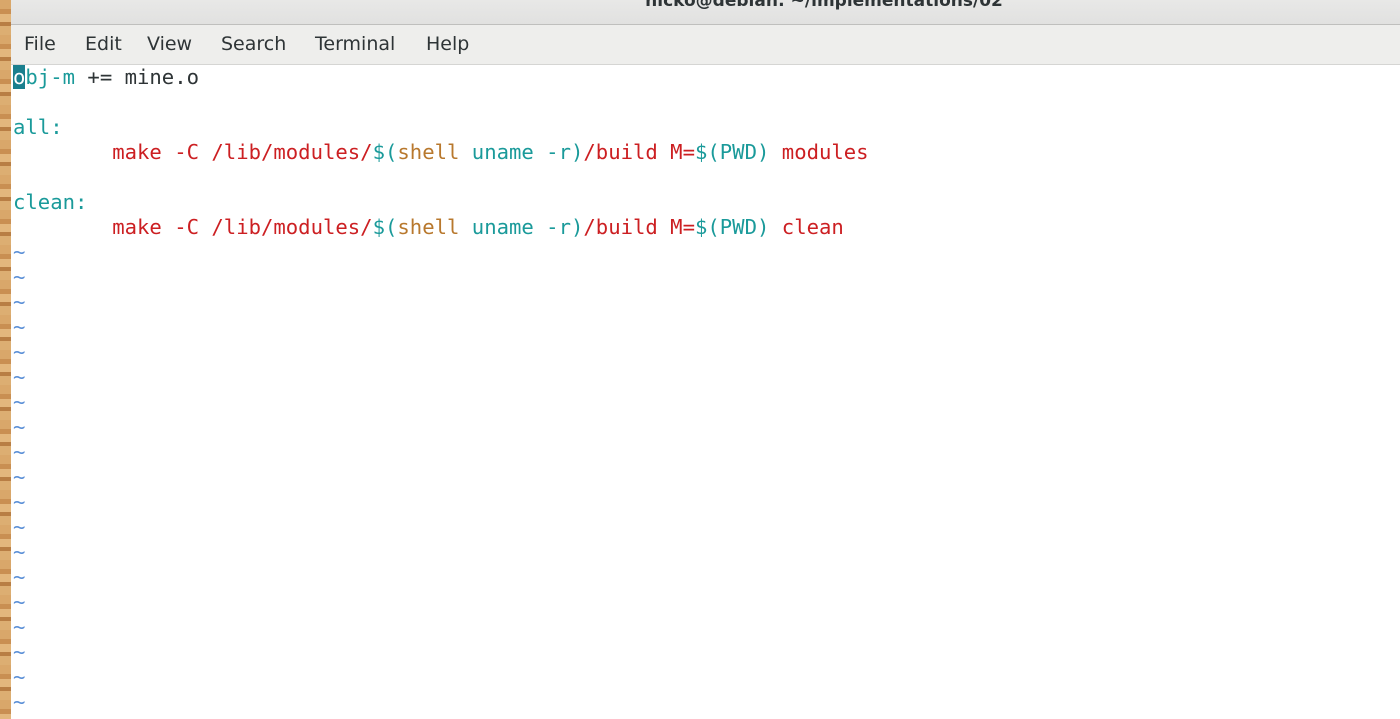 This screenshot has height=719, width=1400. What do you see at coordinates (253, 44) in the screenshot?
I see `menu-search: Search` at bounding box center [253, 44].